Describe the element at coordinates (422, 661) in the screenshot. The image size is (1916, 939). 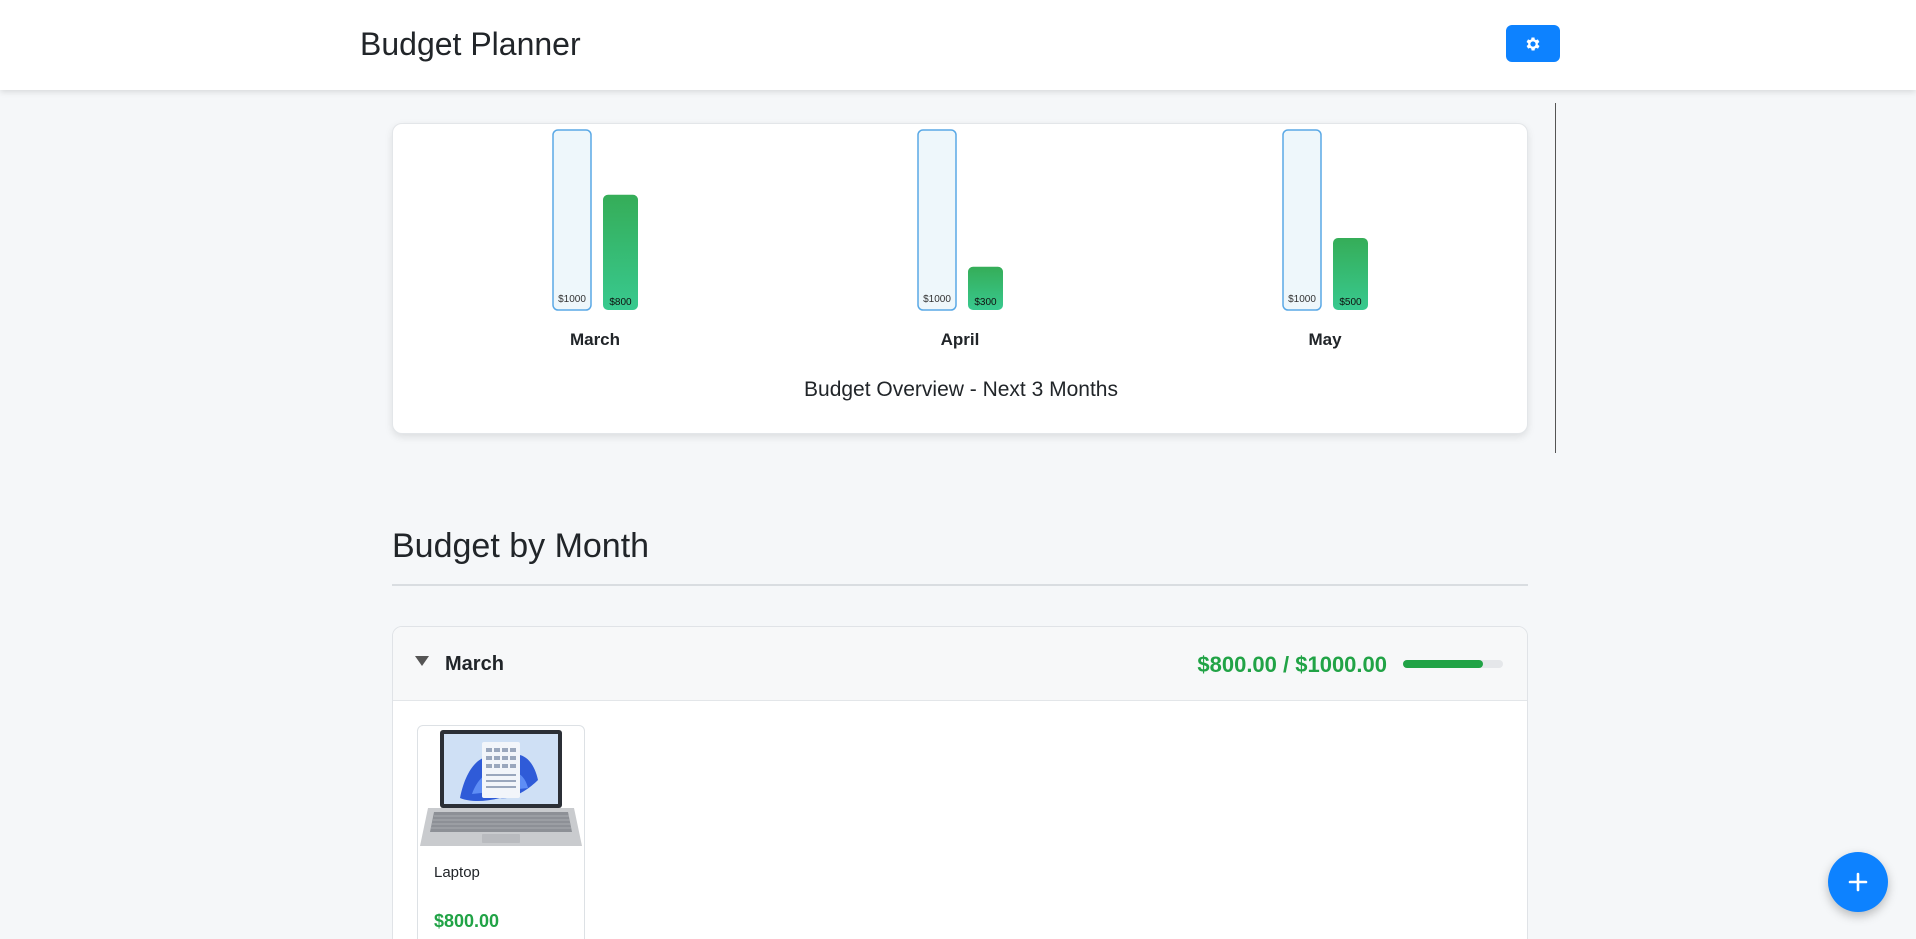
I see `caret-down-icon` at that location.